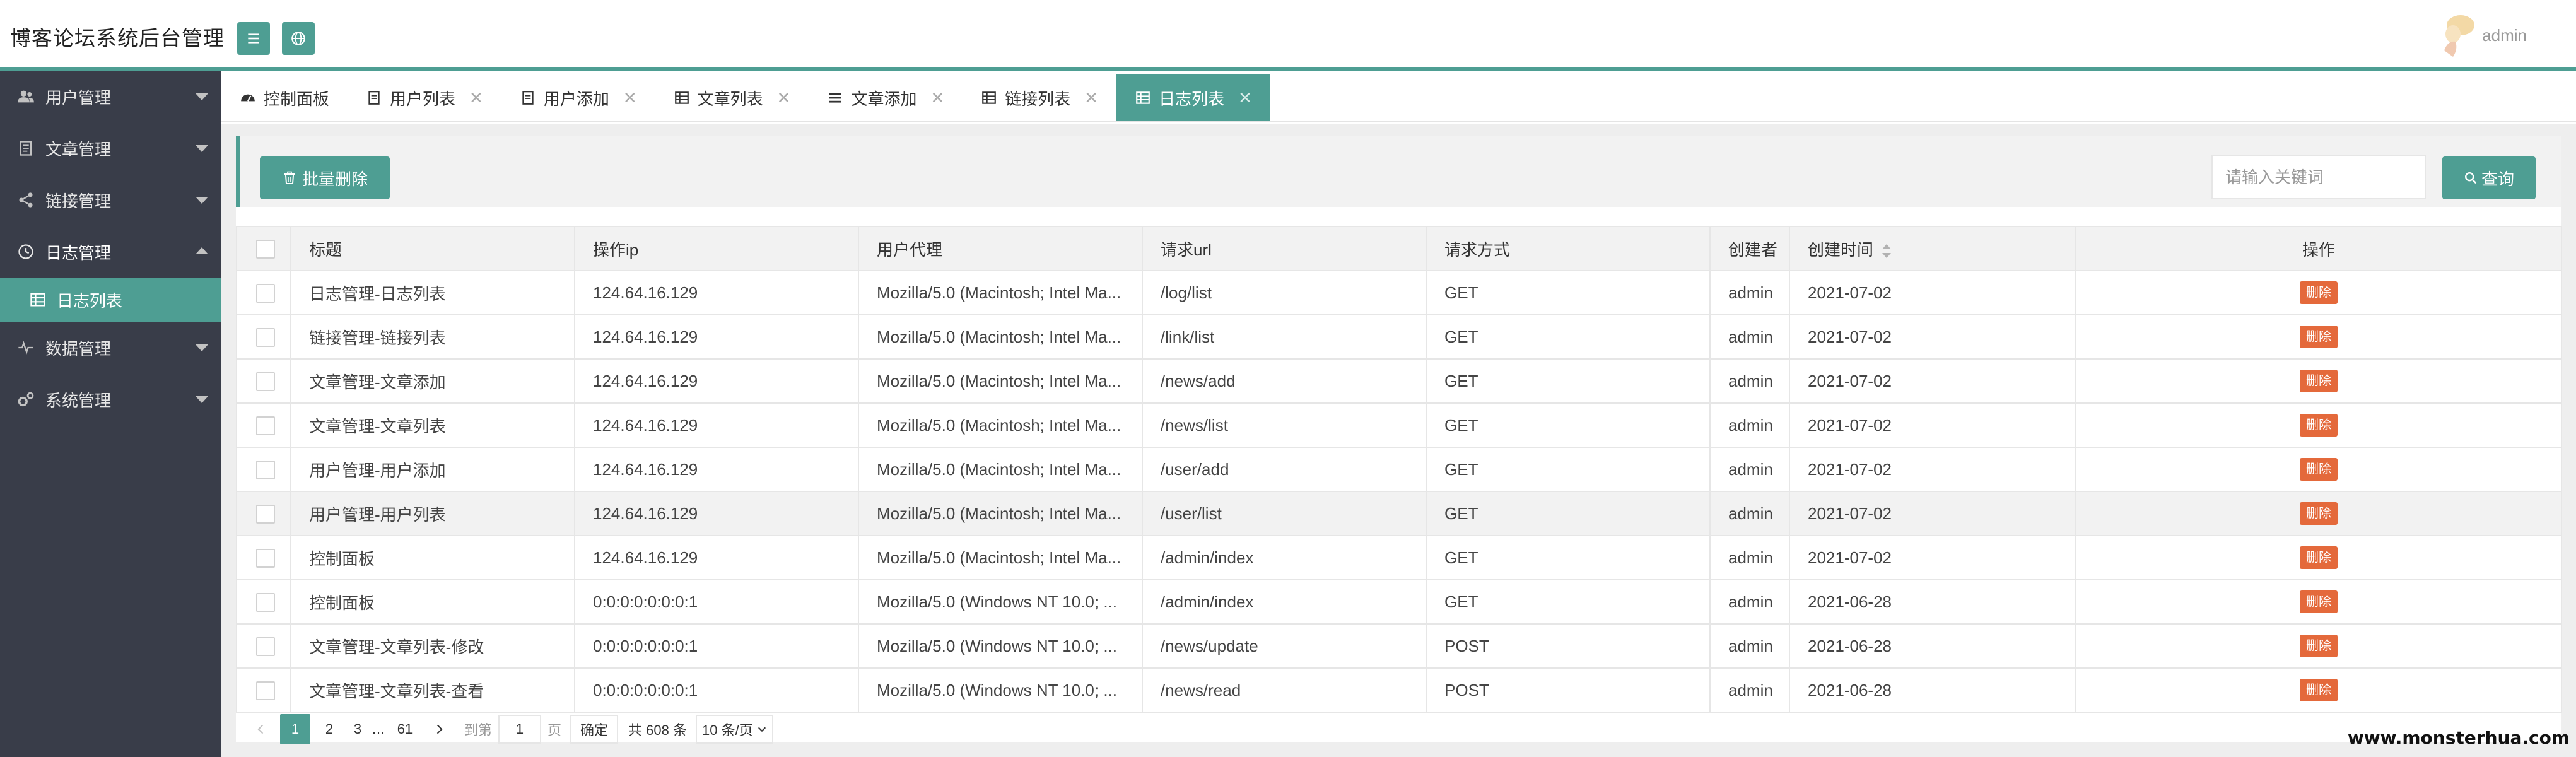 The width and height of the screenshot is (2576, 757). I want to click on page-button-last: 61, so click(405, 729).